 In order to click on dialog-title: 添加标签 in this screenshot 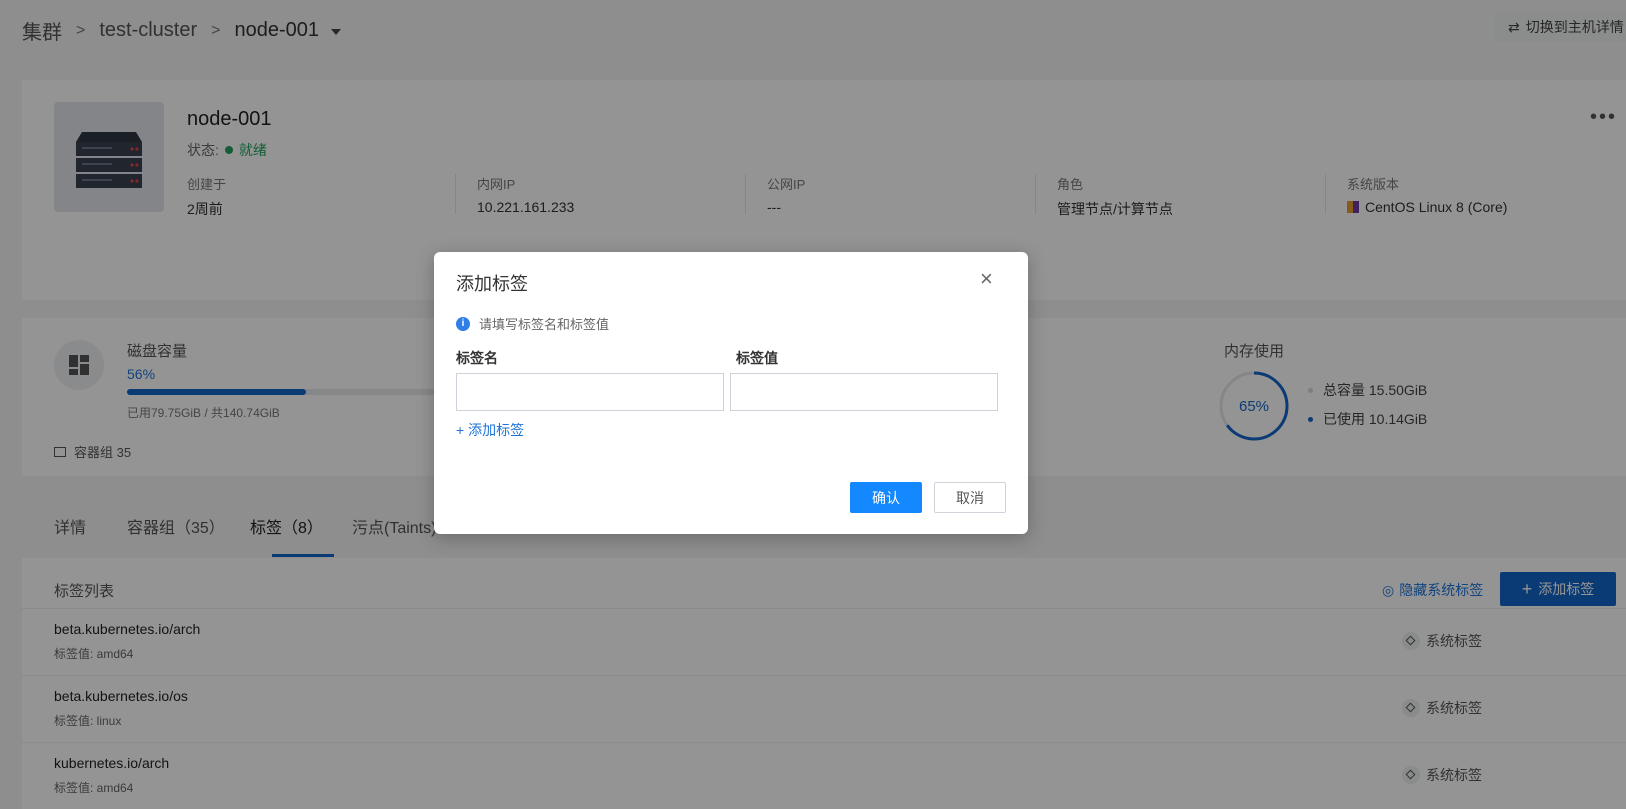, I will do `click(492, 284)`.